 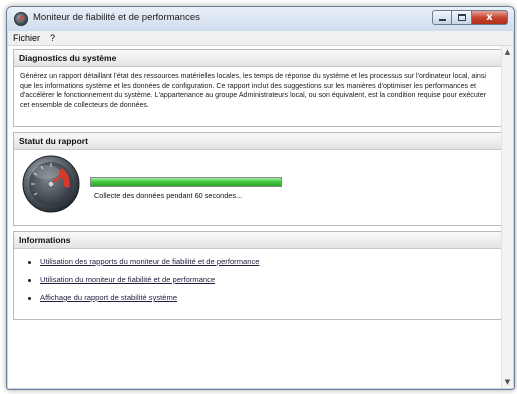 I want to click on menu-item-help: ?, so click(x=52, y=38).